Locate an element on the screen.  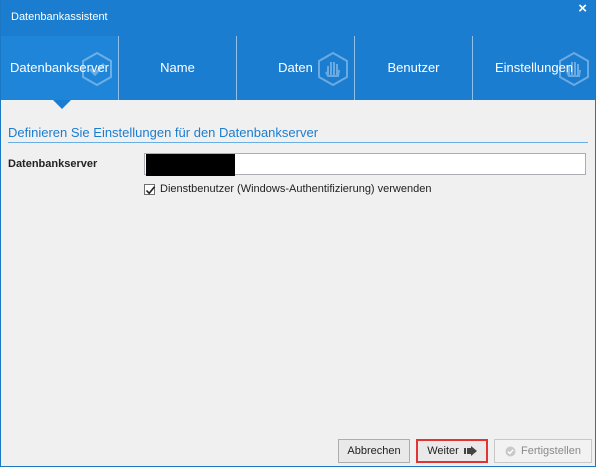
active-step-pointer is located at coordinates (62, 104).